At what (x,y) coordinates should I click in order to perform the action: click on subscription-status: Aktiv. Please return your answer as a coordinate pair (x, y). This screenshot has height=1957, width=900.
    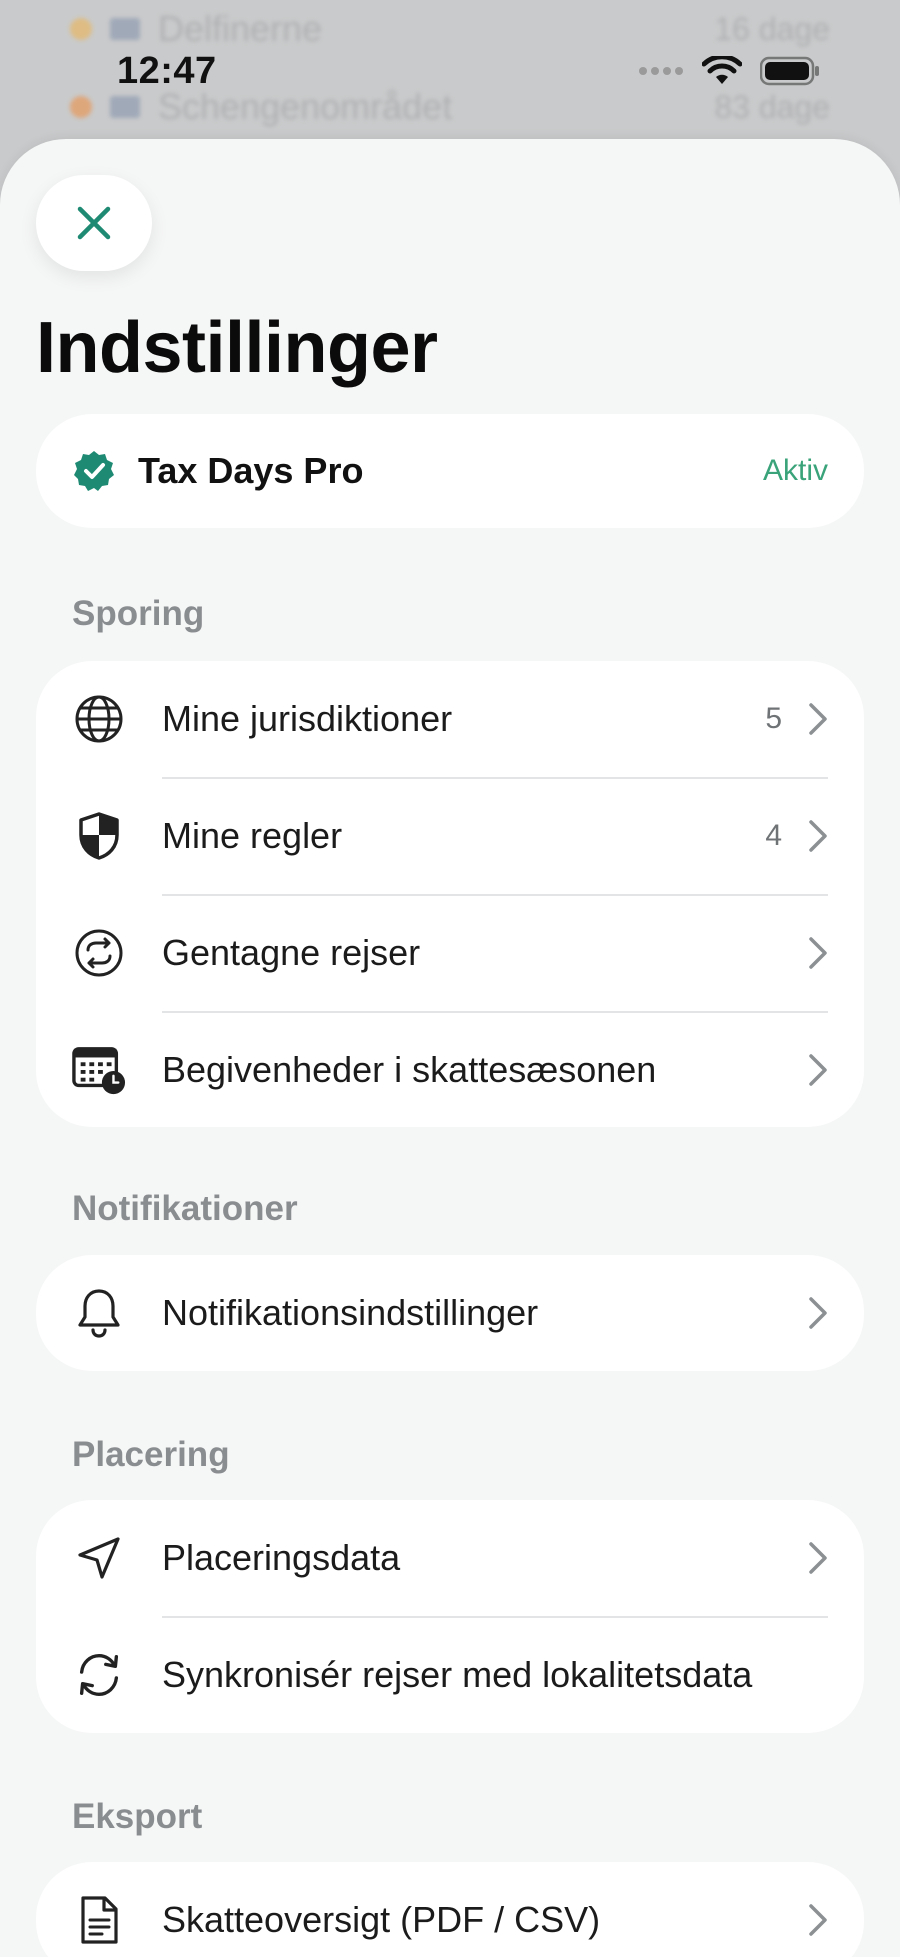
    Looking at the image, I should click on (795, 470).